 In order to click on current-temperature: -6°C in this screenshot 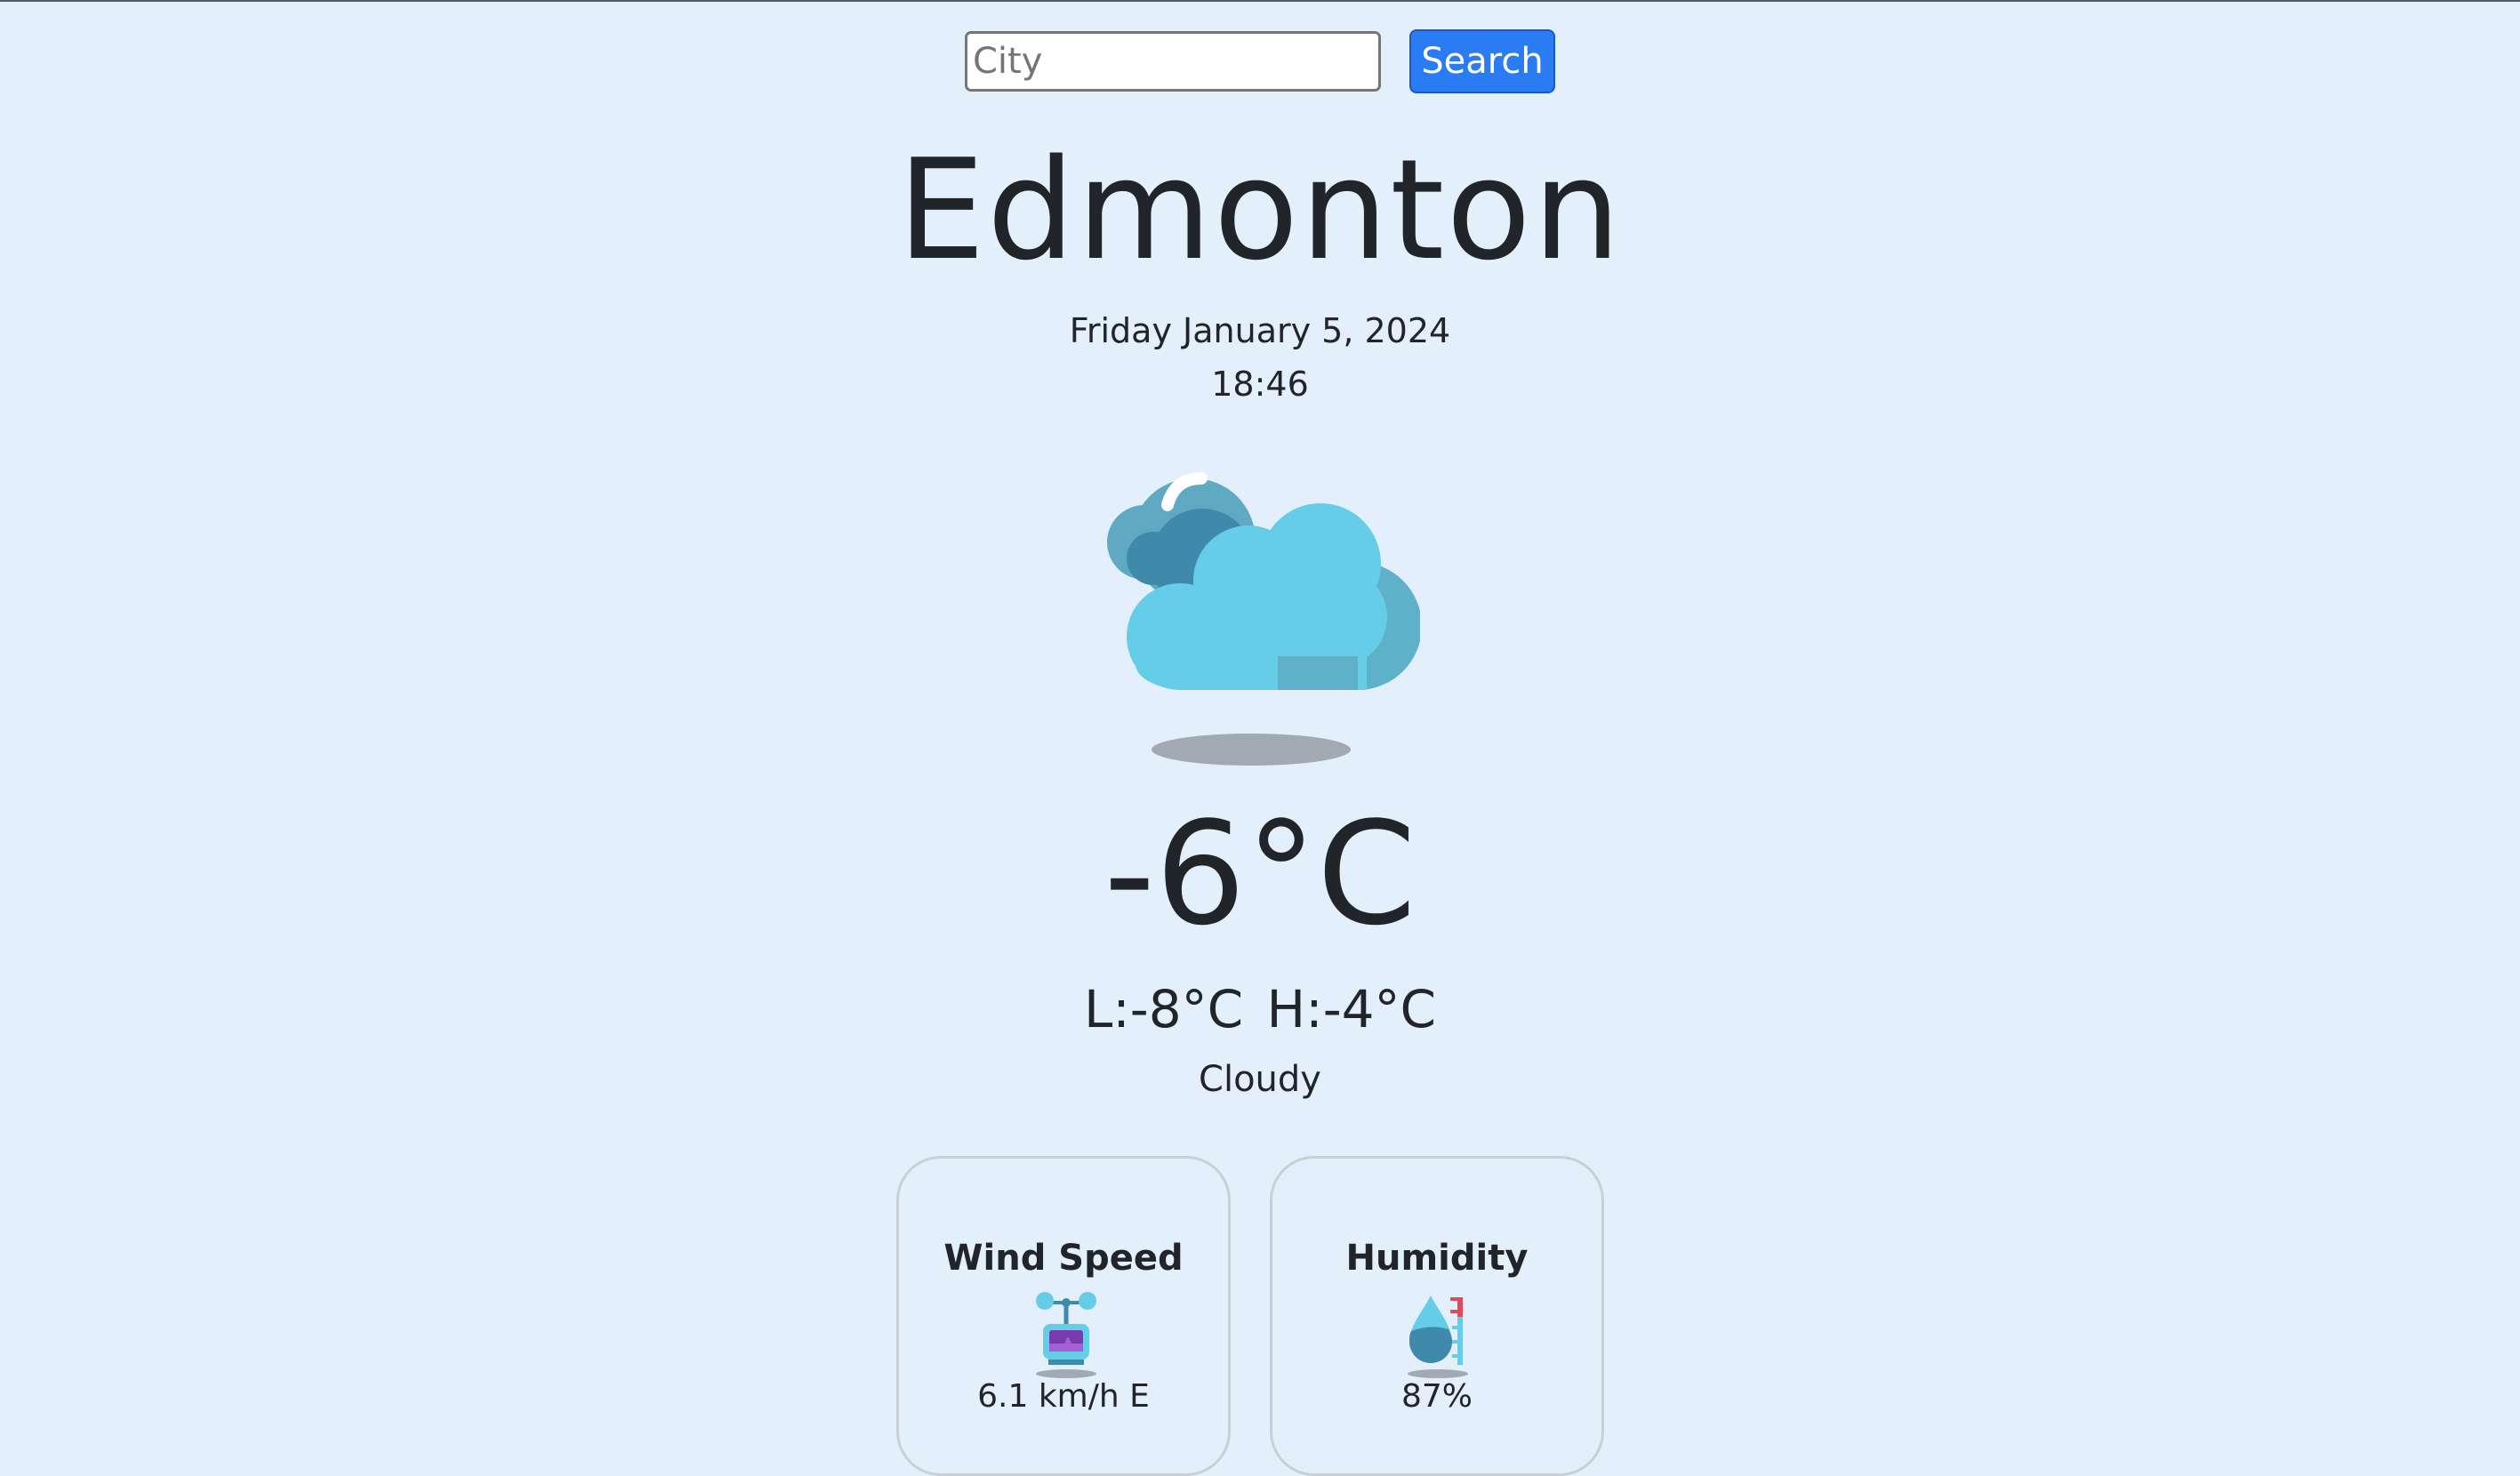, I will do `click(1260, 874)`.